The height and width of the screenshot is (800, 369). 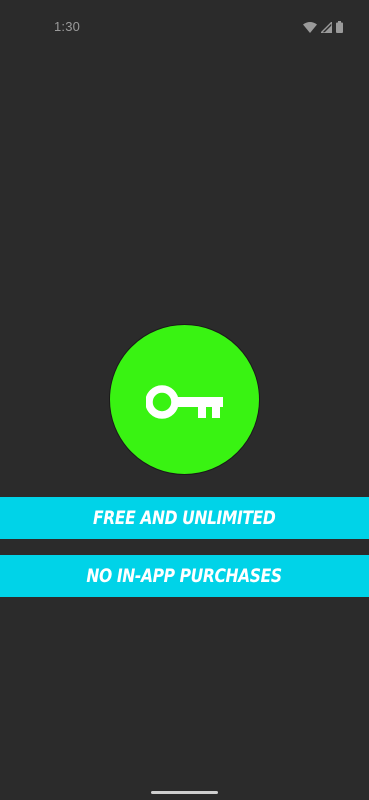 What do you see at coordinates (326, 27) in the screenshot?
I see `cellular-signal-icon` at bounding box center [326, 27].